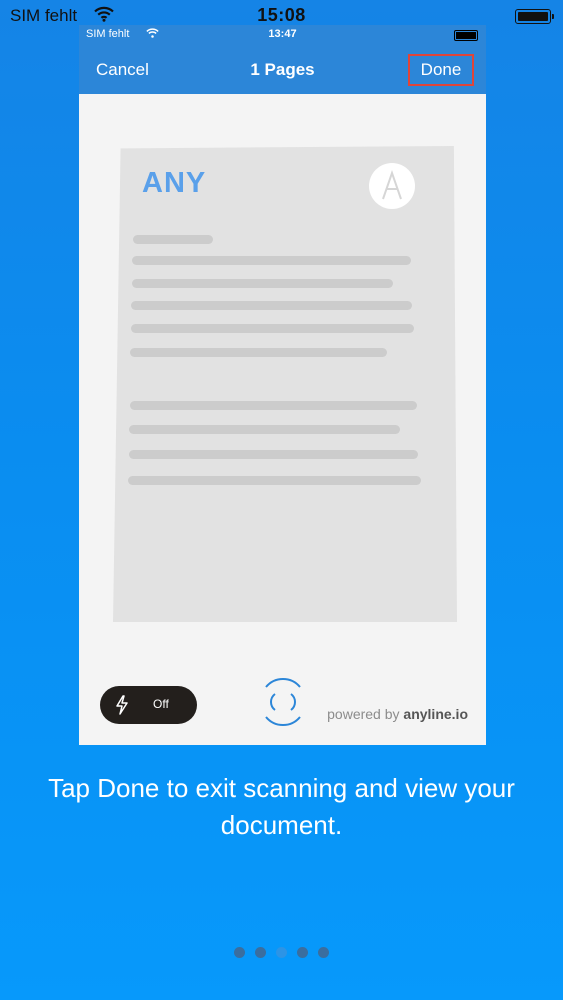 This screenshot has height=1000, width=563. Describe the element at coordinates (435, 714) in the screenshot. I see `powered-by-brand: anyline.io` at that location.